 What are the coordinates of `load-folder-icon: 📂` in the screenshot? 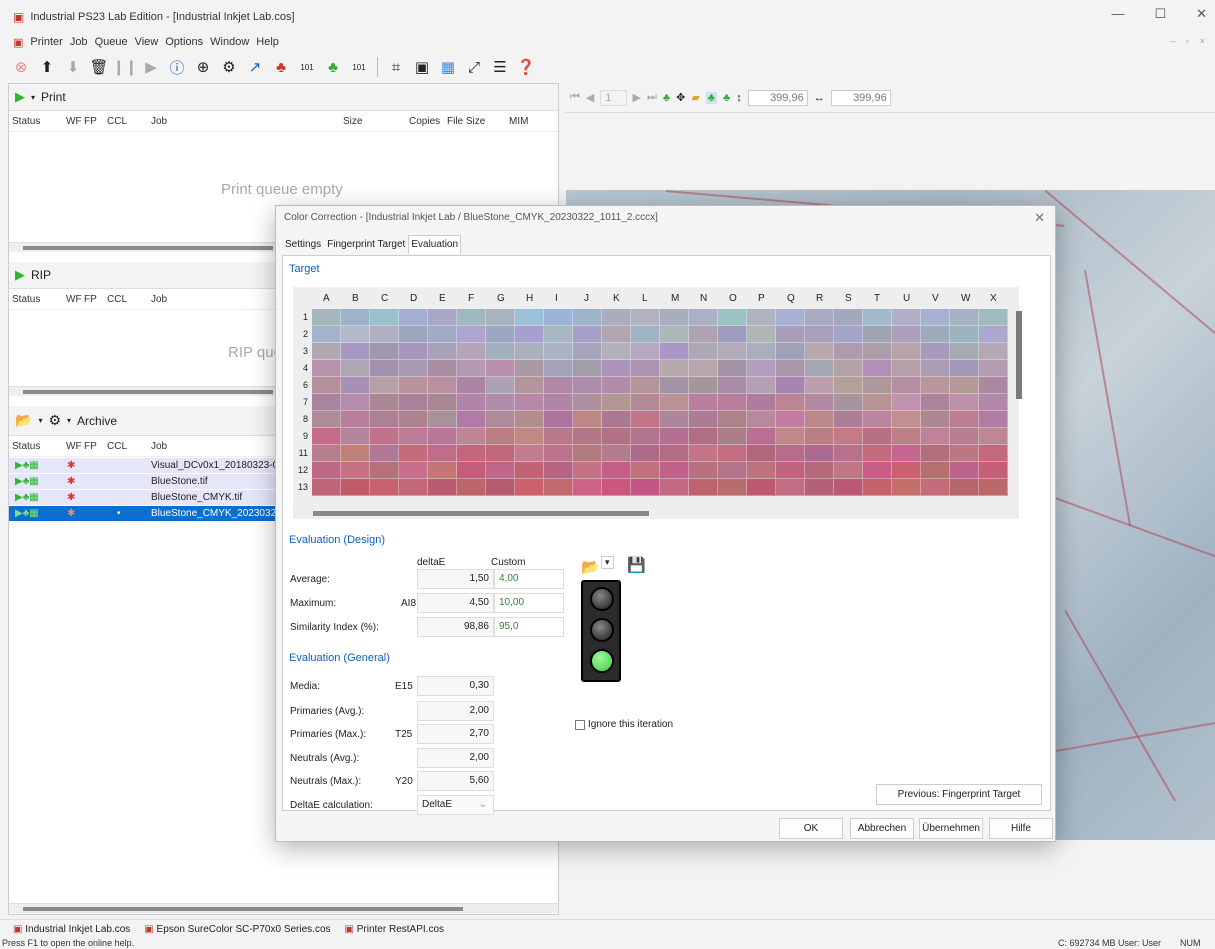 It's located at (590, 567).